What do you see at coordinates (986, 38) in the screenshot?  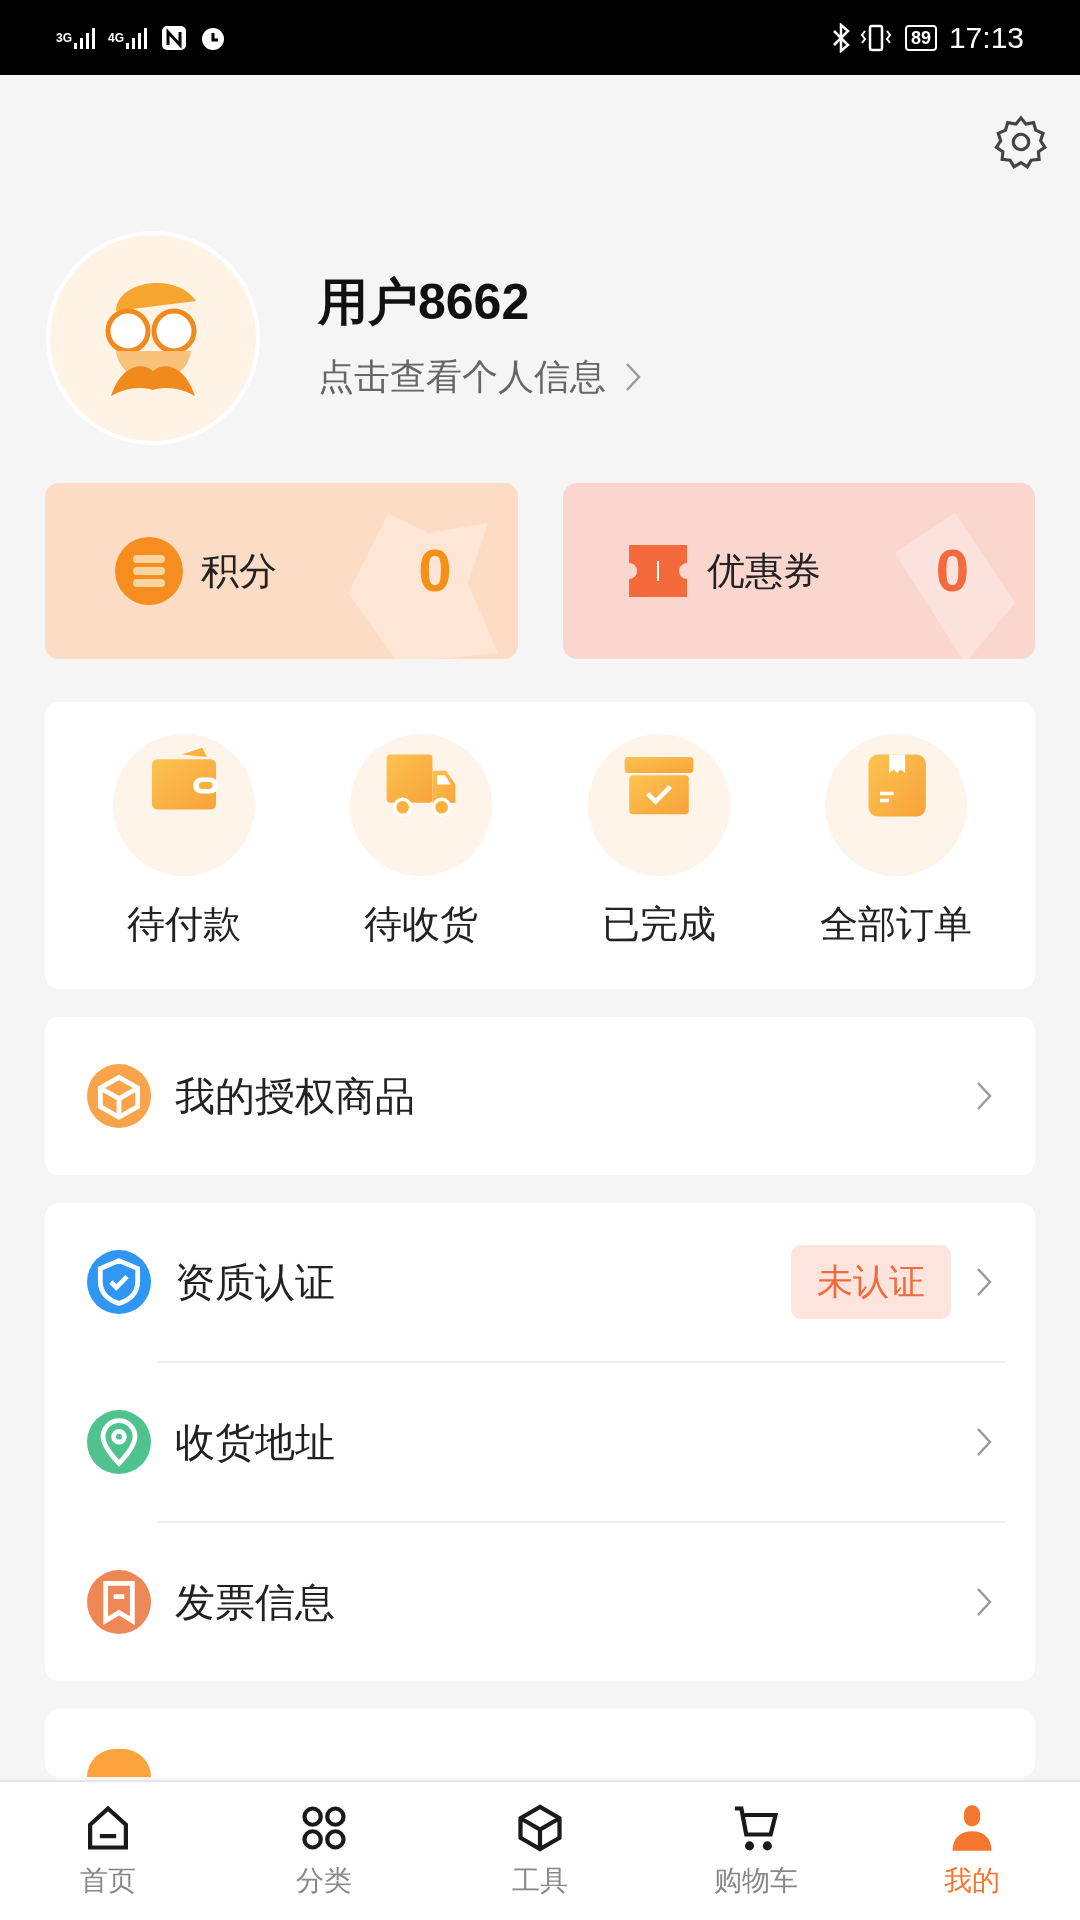 I see `clock: 17:13` at bounding box center [986, 38].